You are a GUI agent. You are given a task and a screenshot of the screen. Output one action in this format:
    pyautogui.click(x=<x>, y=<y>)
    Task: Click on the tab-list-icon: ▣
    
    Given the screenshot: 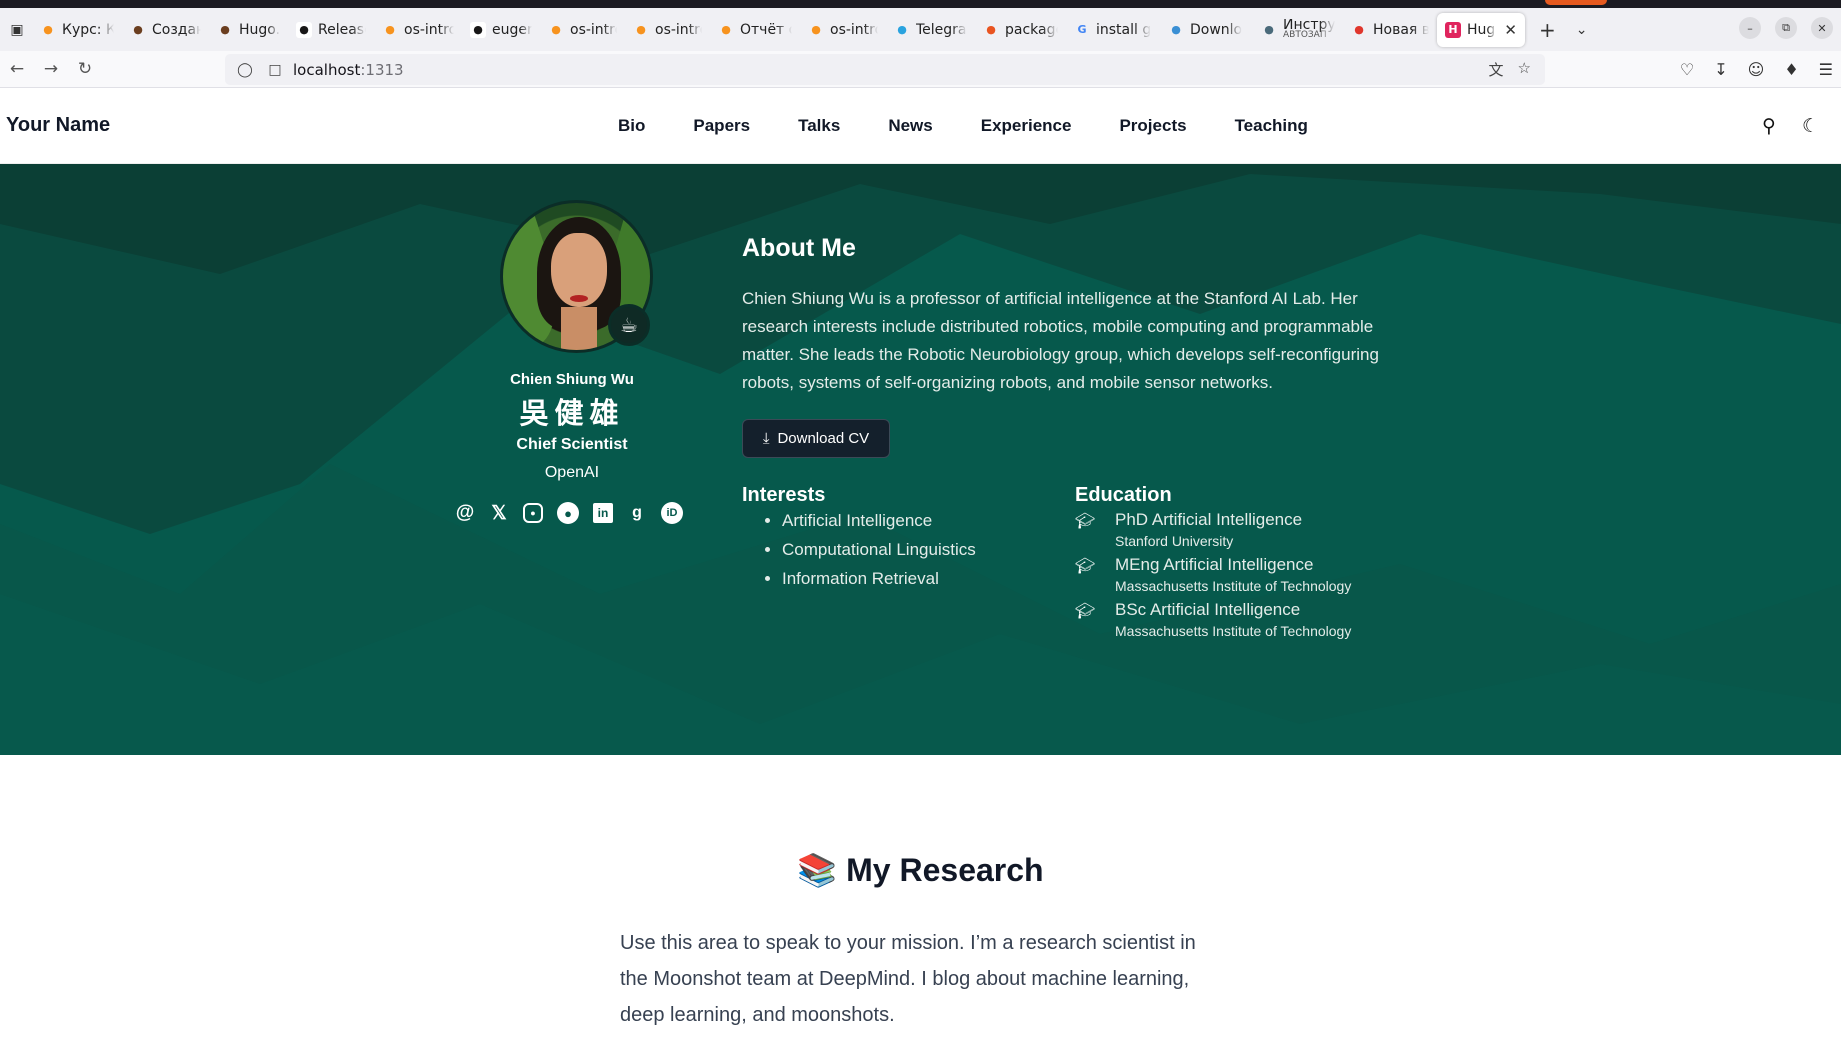 What is the action you would take?
    pyautogui.click(x=17, y=30)
    